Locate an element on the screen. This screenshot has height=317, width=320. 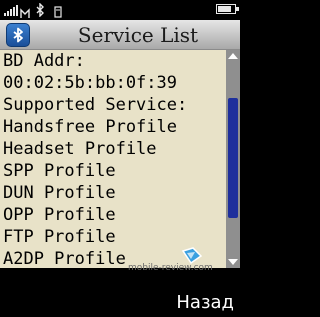
bd-addr-value: 00:02:5b:bb:0f:39 is located at coordinates (90, 83).